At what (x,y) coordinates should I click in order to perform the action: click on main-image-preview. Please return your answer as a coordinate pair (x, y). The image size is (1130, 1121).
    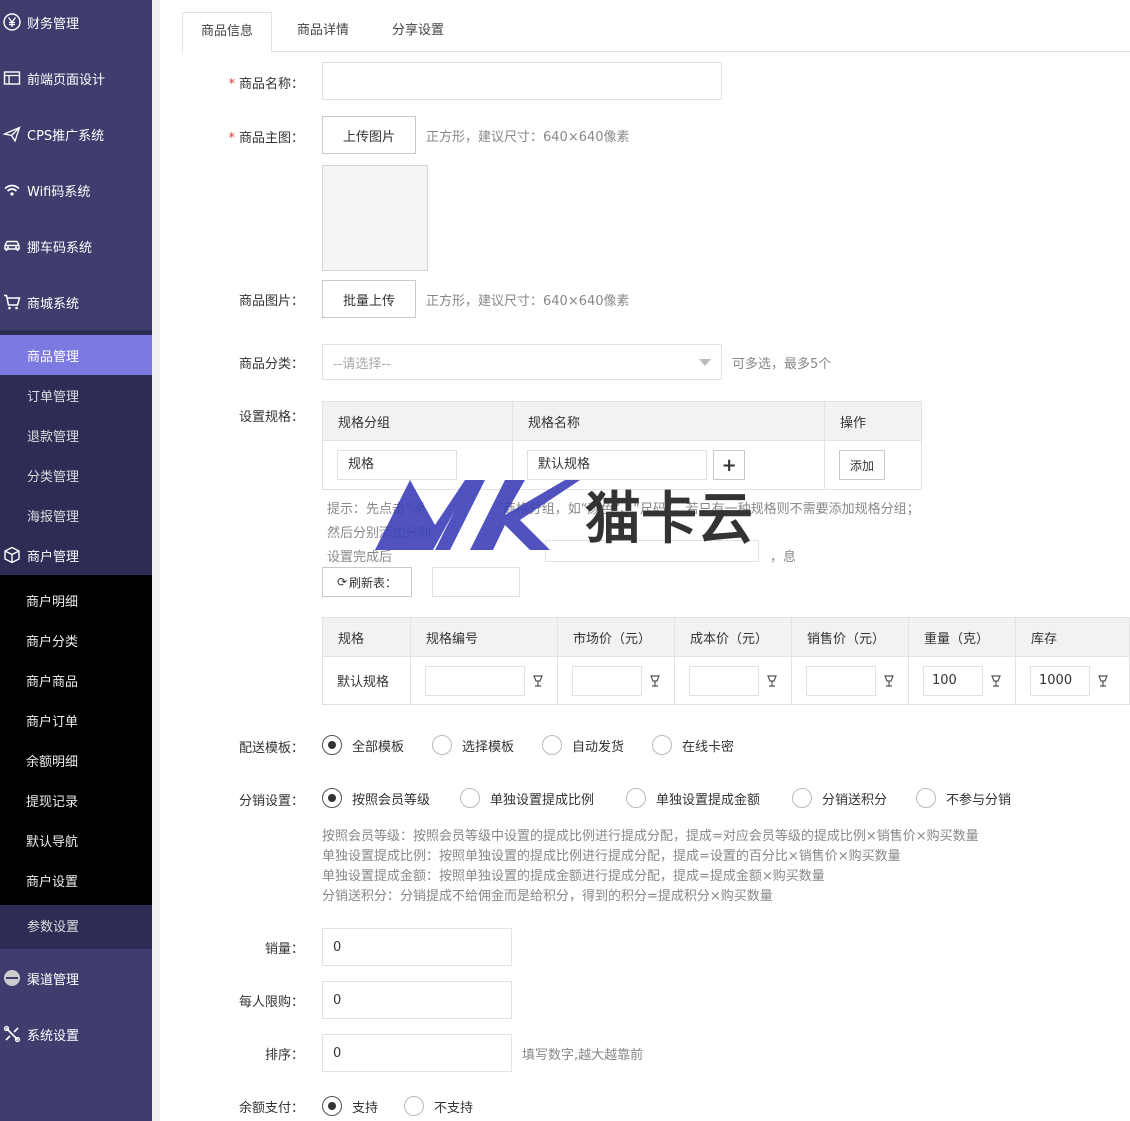
    Looking at the image, I should click on (375, 218).